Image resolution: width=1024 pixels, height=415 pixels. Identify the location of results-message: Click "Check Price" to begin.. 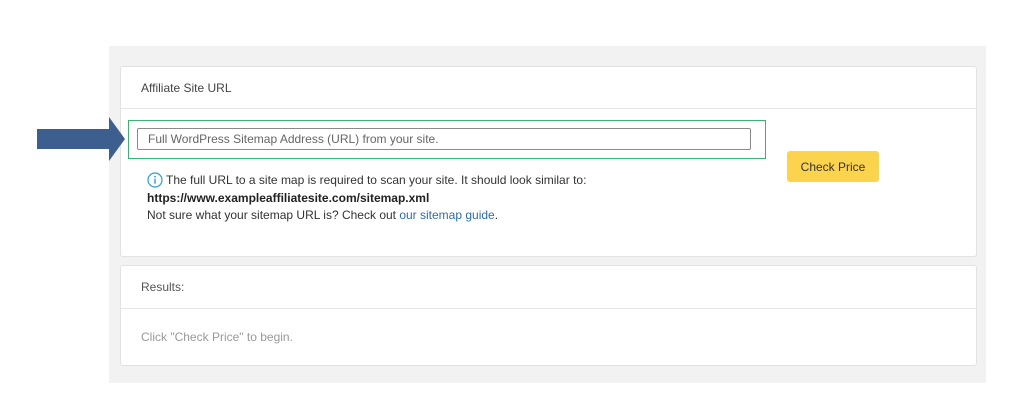
(217, 337).